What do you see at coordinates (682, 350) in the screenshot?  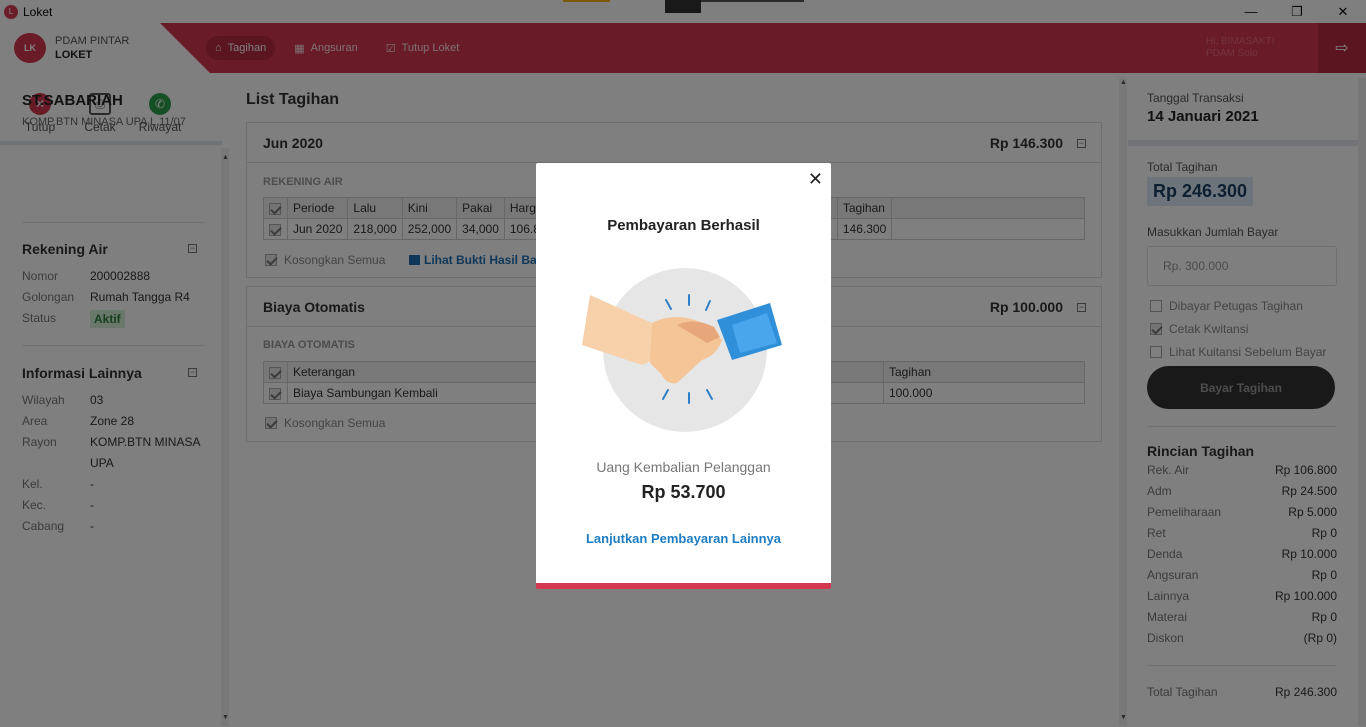 I see `handshake-illustration` at bounding box center [682, 350].